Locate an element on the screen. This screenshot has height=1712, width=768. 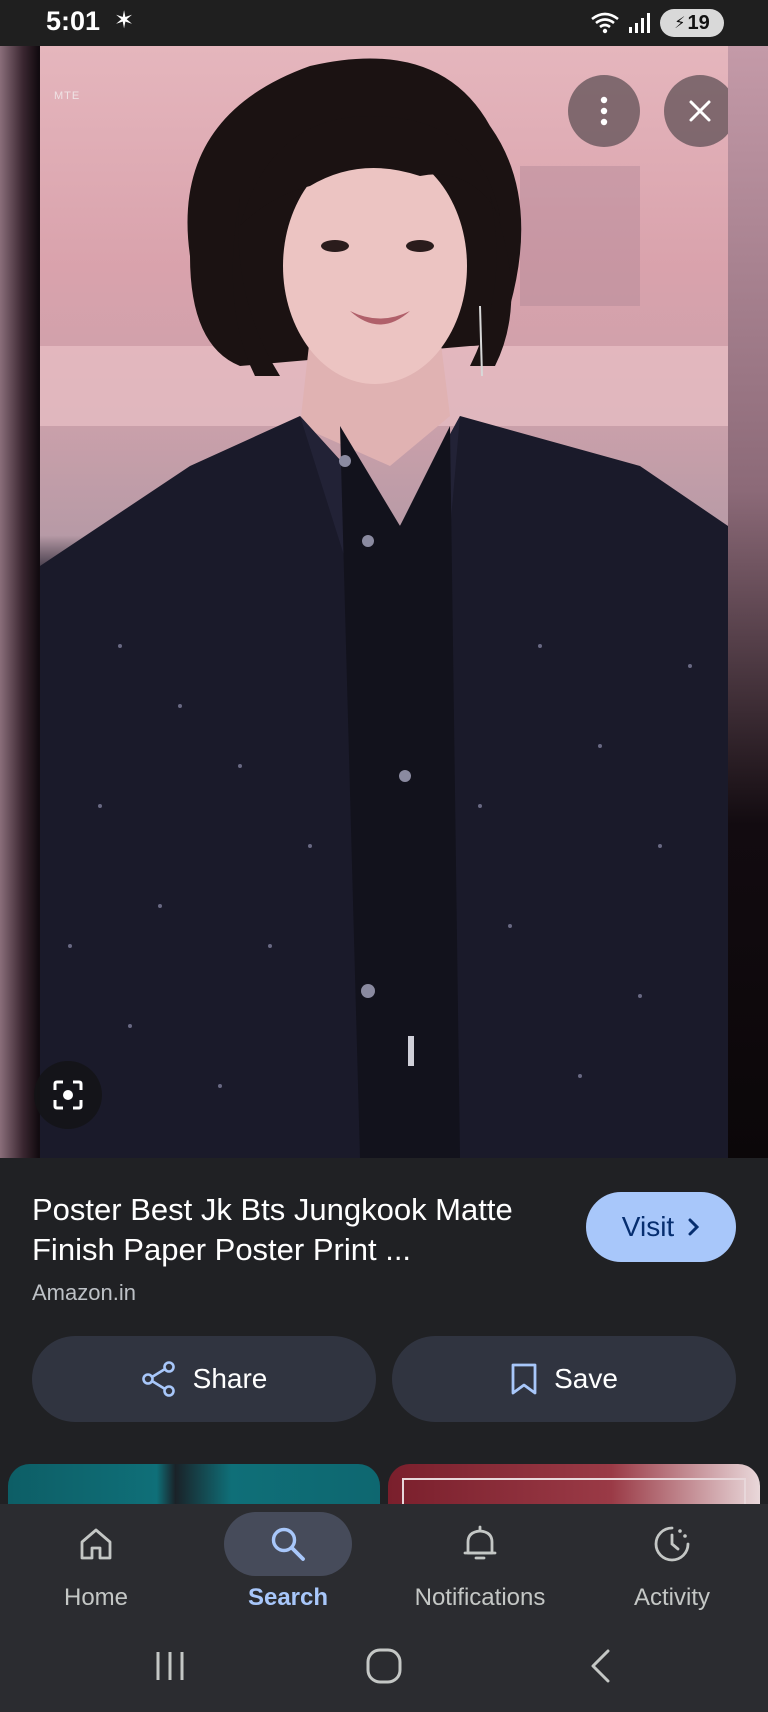
share-button: Share is located at coordinates (204, 1379).